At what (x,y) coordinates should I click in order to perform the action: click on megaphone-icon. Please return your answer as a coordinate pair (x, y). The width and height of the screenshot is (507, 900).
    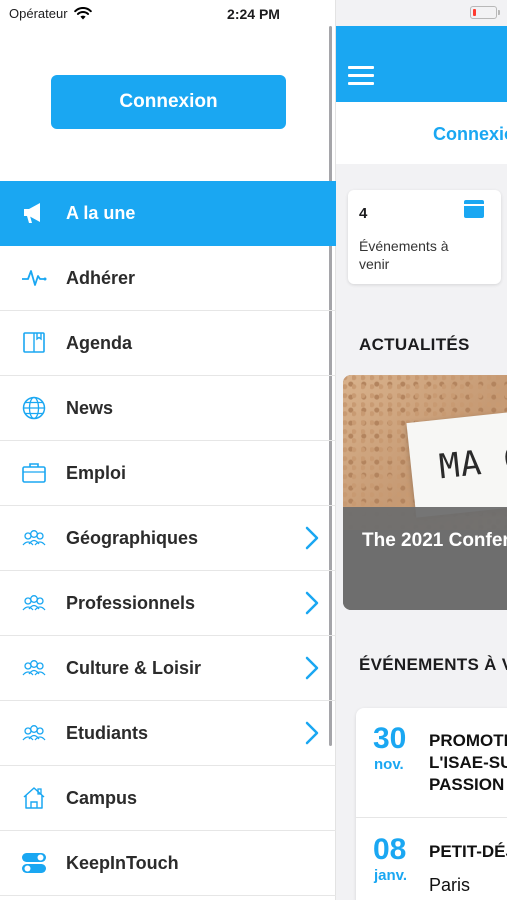
    Looking at the image, I should click on (34, 213).